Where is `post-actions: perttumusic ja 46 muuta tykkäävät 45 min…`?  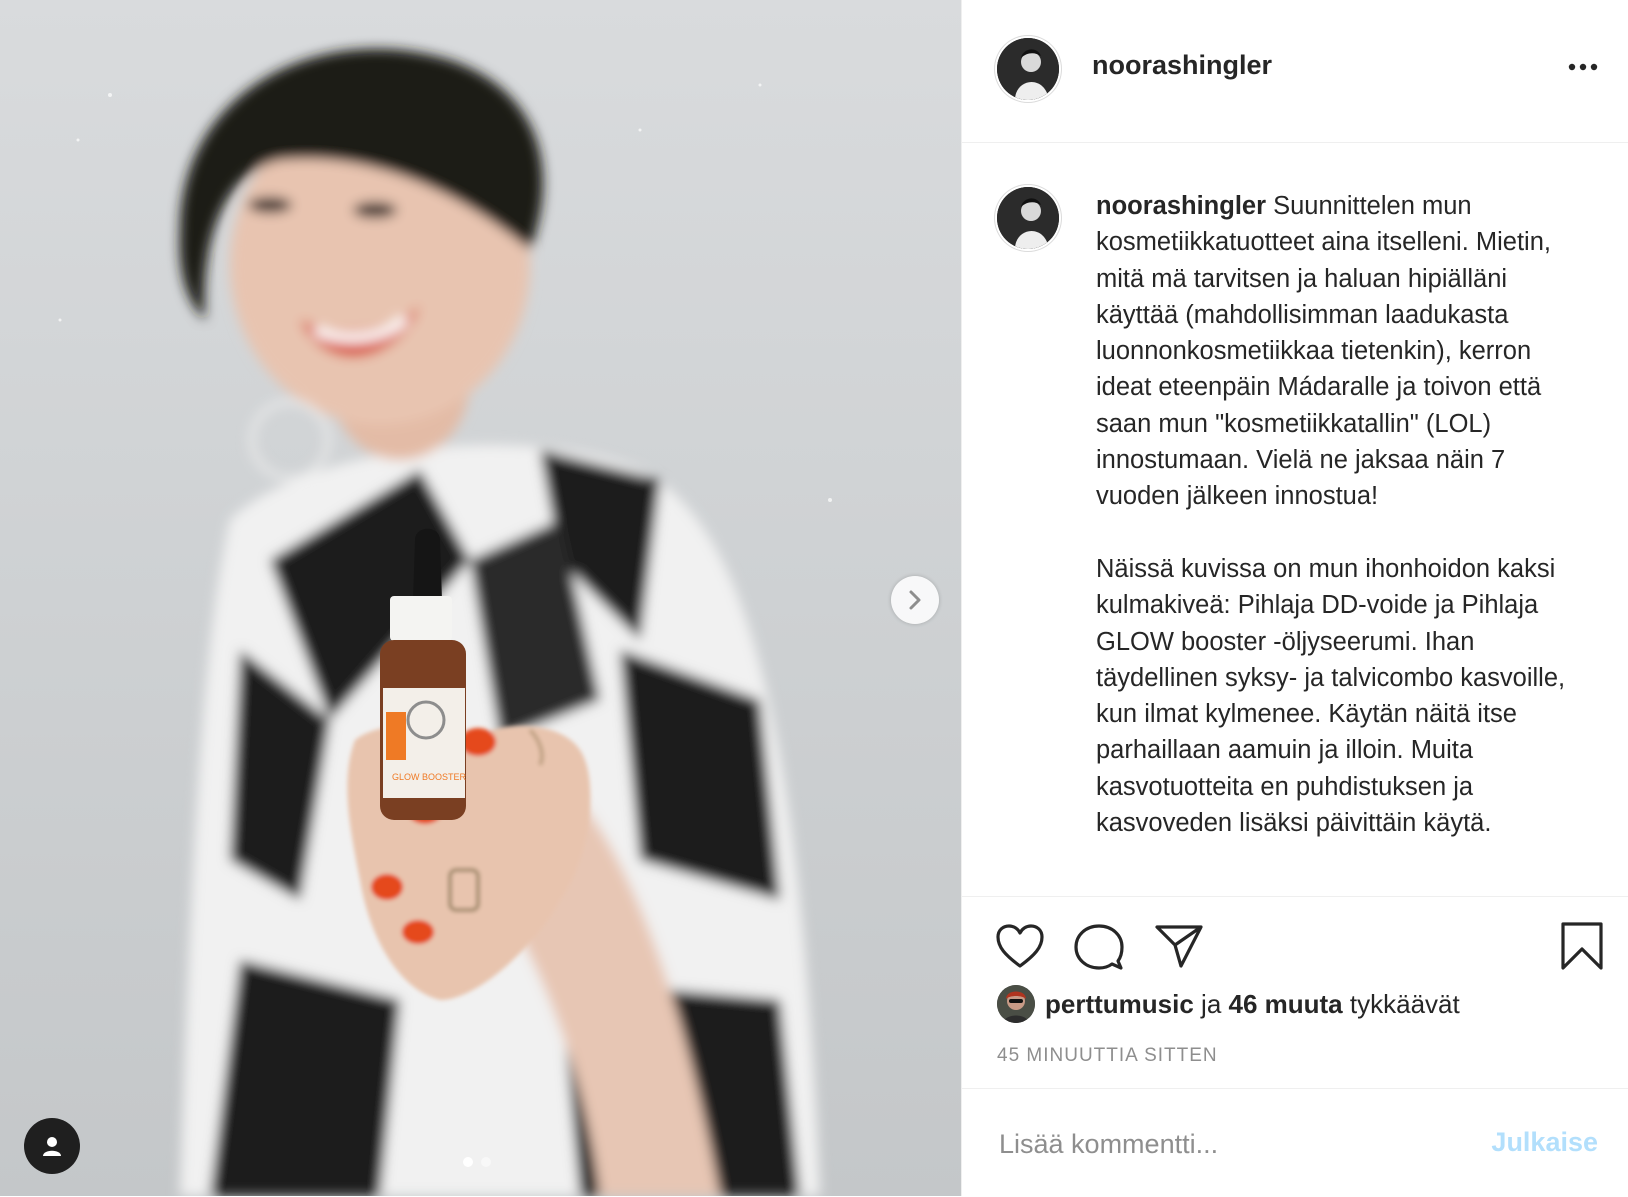 post-actions: perttumusic ja 46 muuta tykkäävät 45 min… is located at coordinates (1295, 992).